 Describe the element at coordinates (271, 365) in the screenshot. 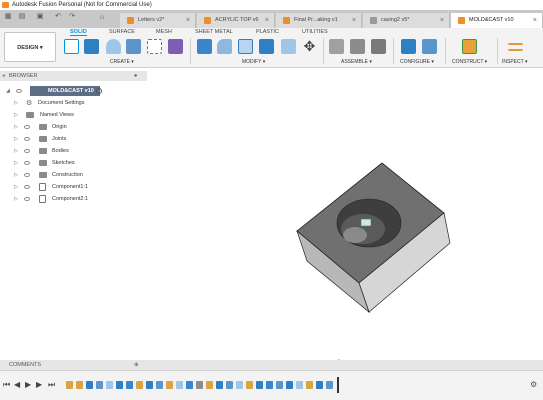

I see `comments-panel: COMMENTS ⊕` at that location.